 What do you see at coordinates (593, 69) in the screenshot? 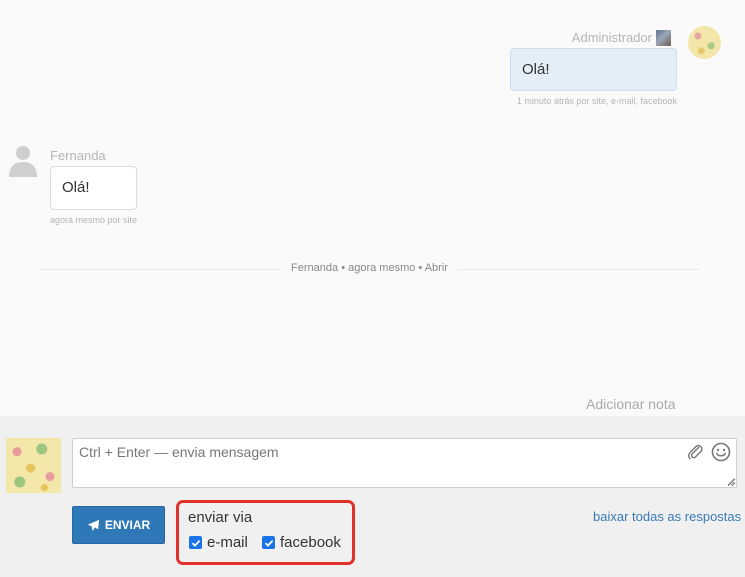
I see `outgoing-message-bubble: Olá!` at bounding box center [593, 69].